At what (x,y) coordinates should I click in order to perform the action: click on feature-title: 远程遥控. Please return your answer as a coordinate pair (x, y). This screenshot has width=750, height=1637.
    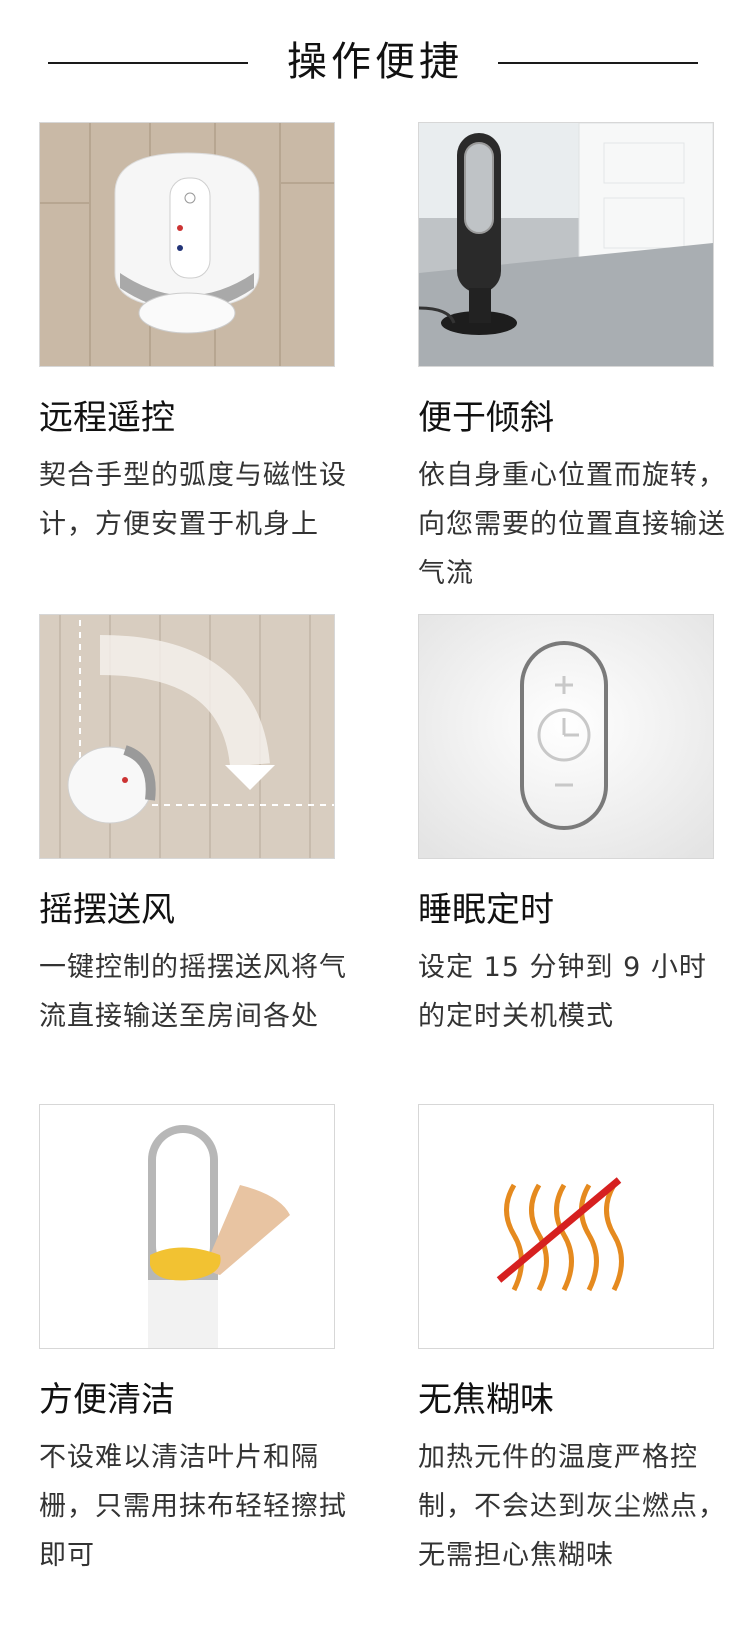
    Looking at the image, I should click on (107, 418).